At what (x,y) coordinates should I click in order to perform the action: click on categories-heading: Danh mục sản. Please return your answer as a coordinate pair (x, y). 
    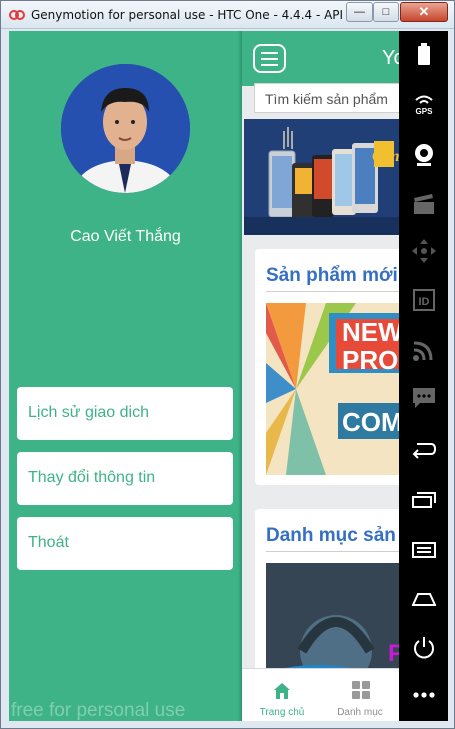
    Looking at the image, I should click on (331, 535).